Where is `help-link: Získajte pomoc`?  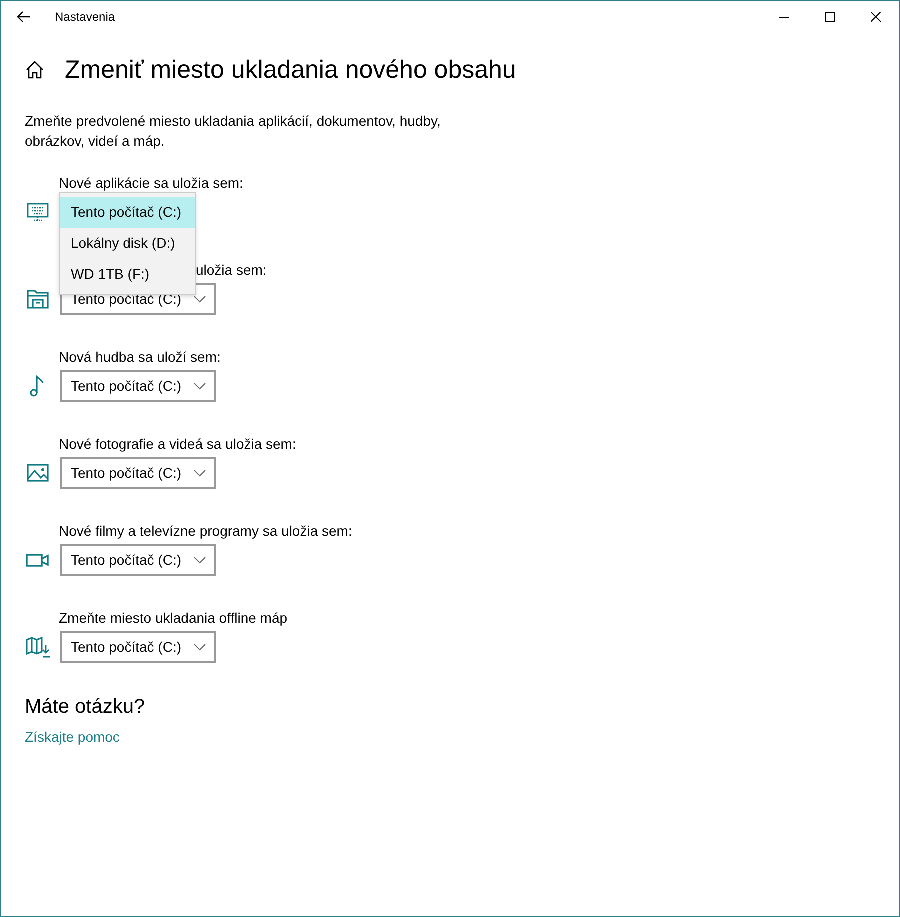
help-link: Získajte pomoc is located at coordinates (72, 737).